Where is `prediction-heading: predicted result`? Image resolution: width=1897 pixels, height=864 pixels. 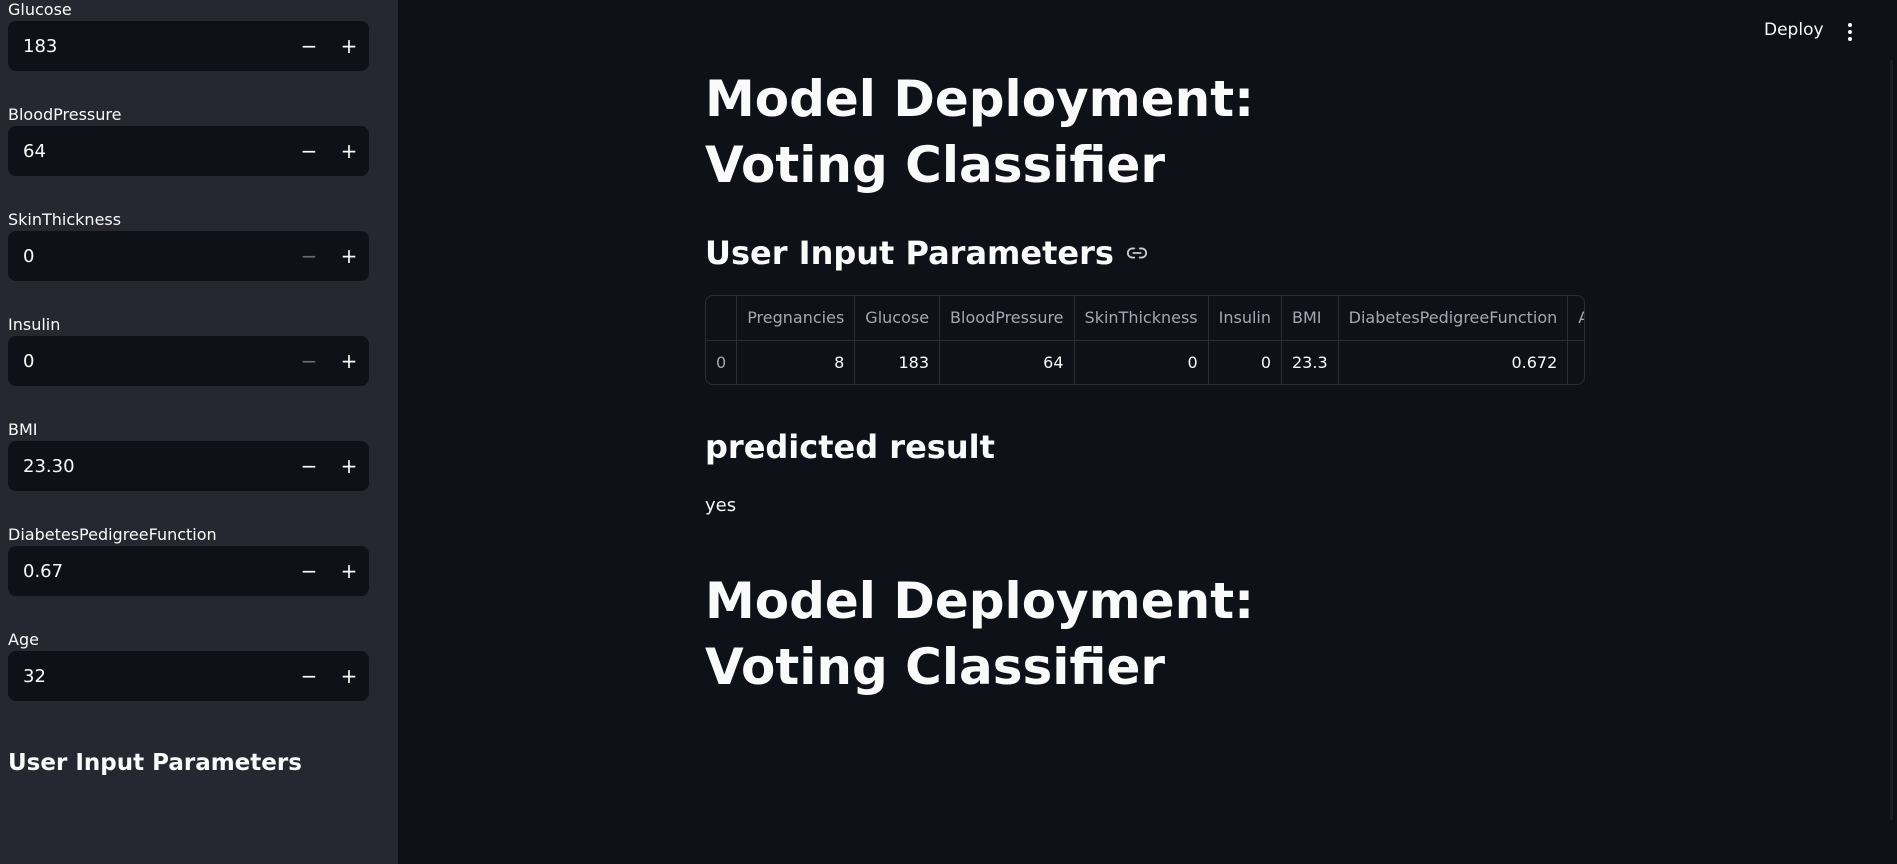 prediction-heading: predicted result is located at coordinates (850, 447).